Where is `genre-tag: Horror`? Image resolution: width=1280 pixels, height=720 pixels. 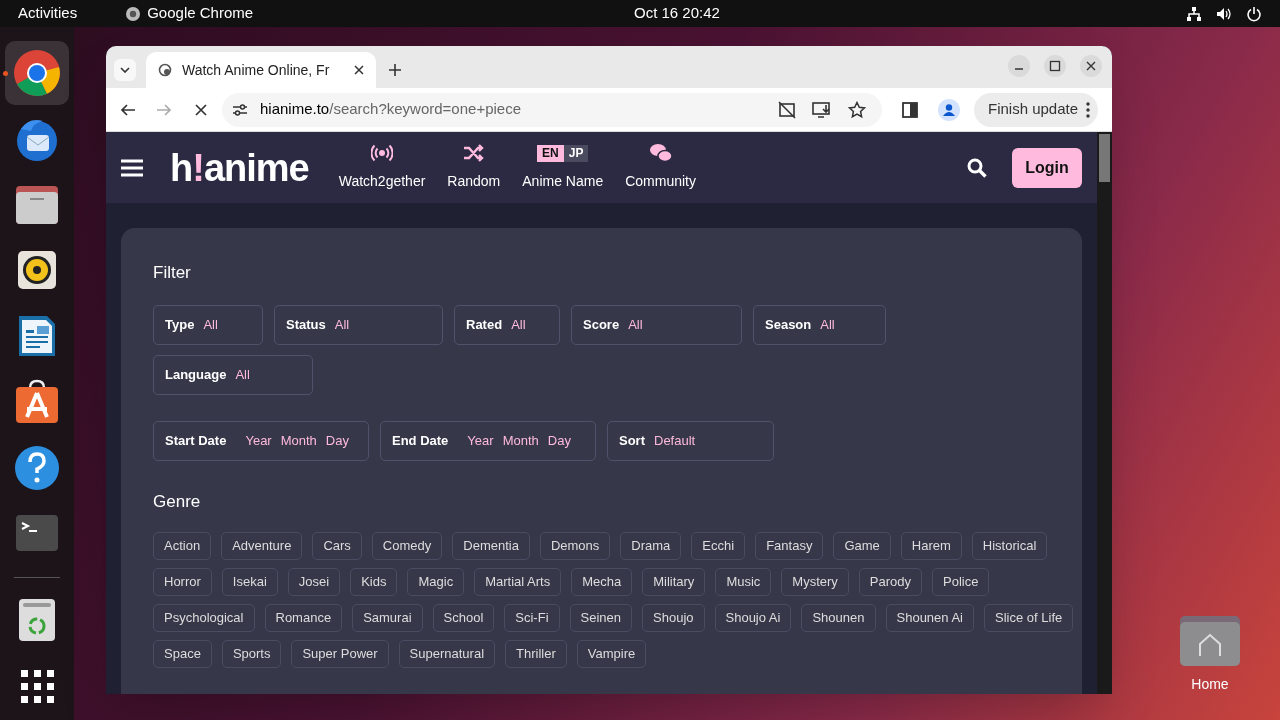
genre-tag: Horror is located at coordinates (182, 582).